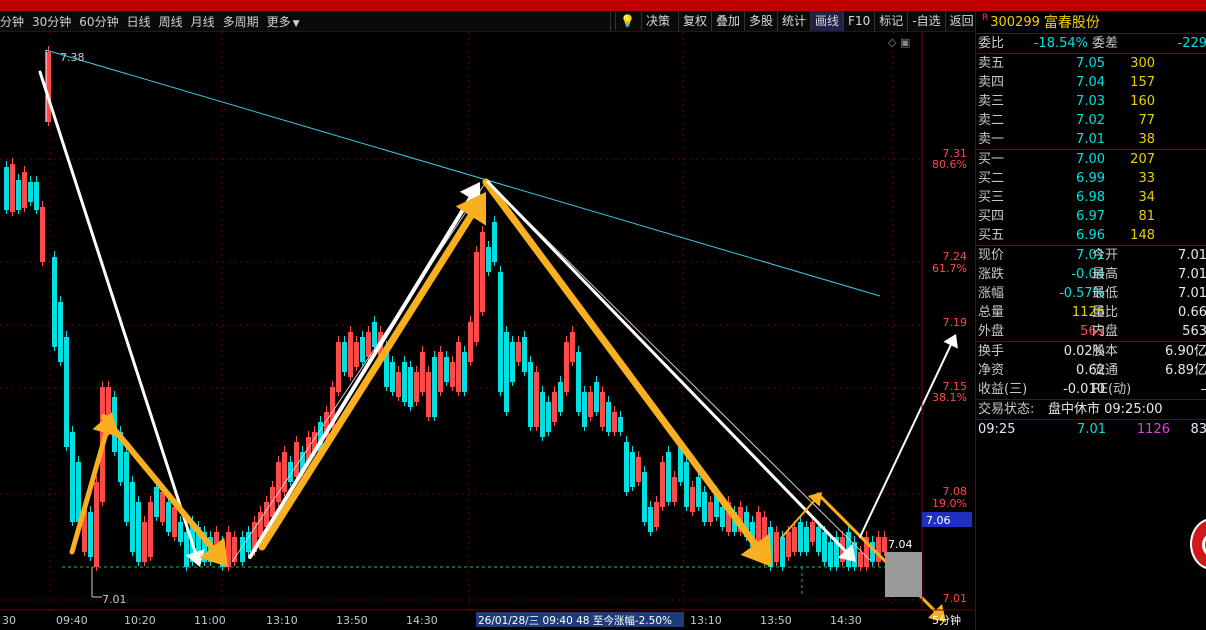 Image resolution: width=1206 pixels, height=630 pixels. I want to click on axis-price-label: 7.01, so click(955, 598).